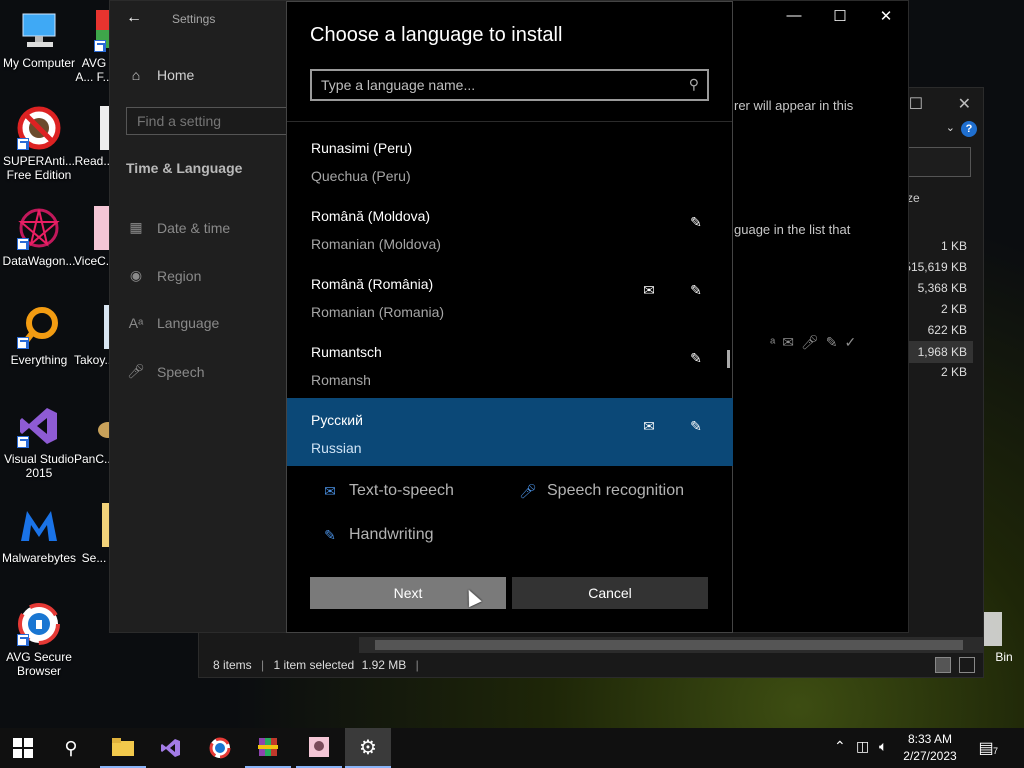  I want to click on help-icon: ?, so click(969, 129).